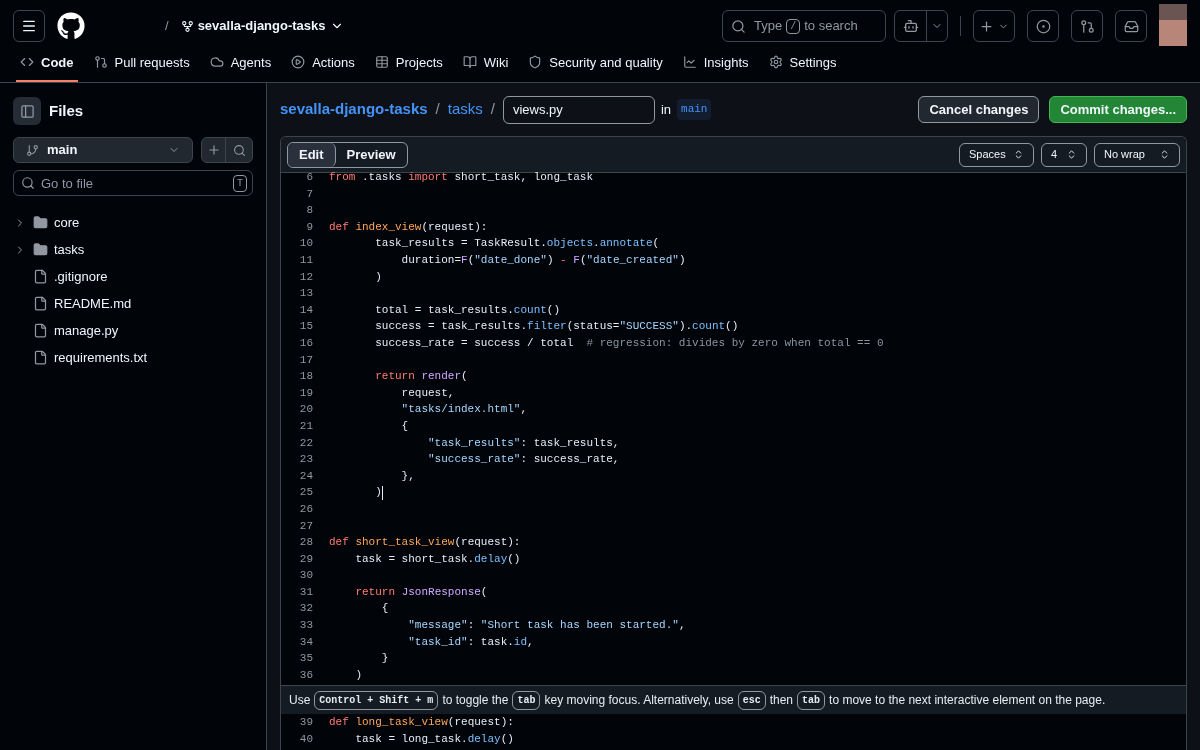 Image resolution: width=1200 pixels, height=750 pixels. What do you see at coordinates (306, 460) in the screenshot?
I see `line-number: 23` at bounding box center [306, 460].